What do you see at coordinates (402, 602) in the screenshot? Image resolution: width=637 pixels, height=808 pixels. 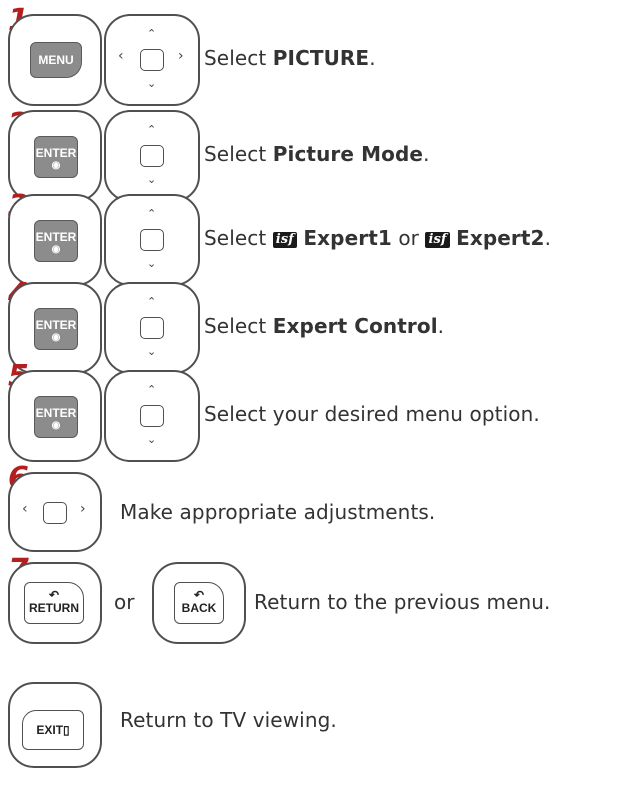 I see `step-instruction: Return to the previous menu.` at bounding box center [402, 602].